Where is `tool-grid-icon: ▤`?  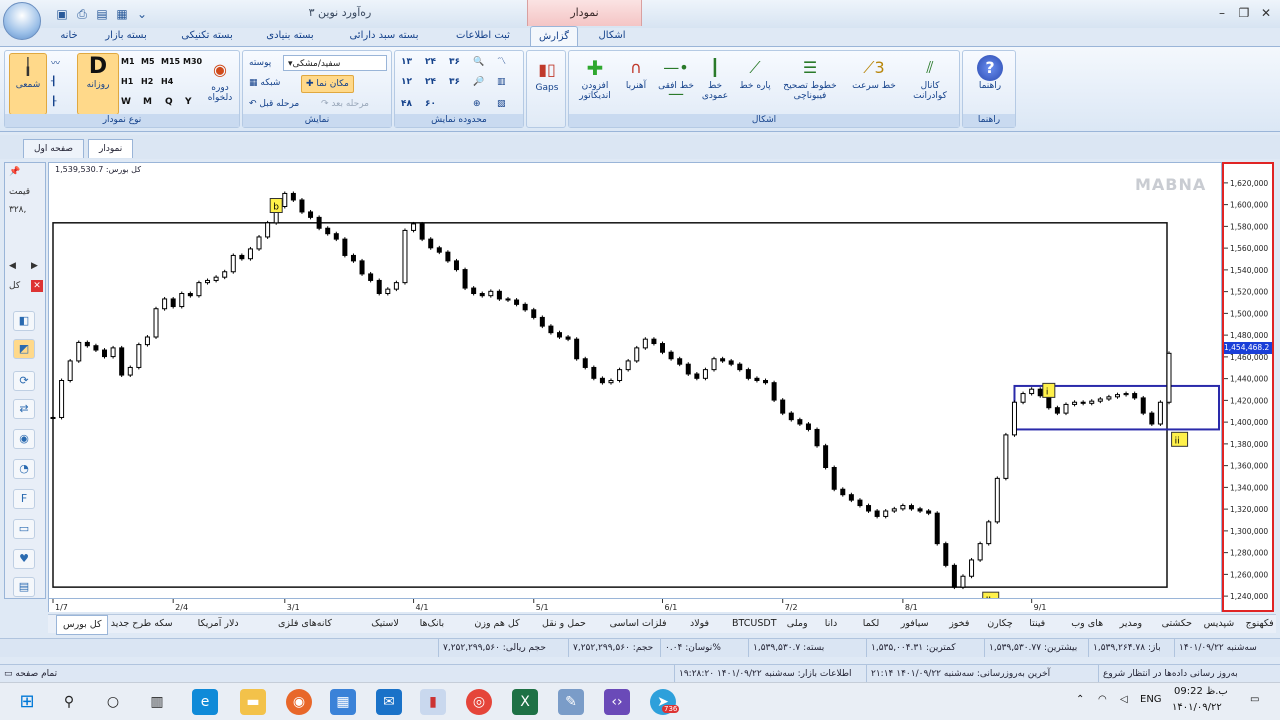 tool-grid-icon: ▤ is located at coordinates (24, 587).